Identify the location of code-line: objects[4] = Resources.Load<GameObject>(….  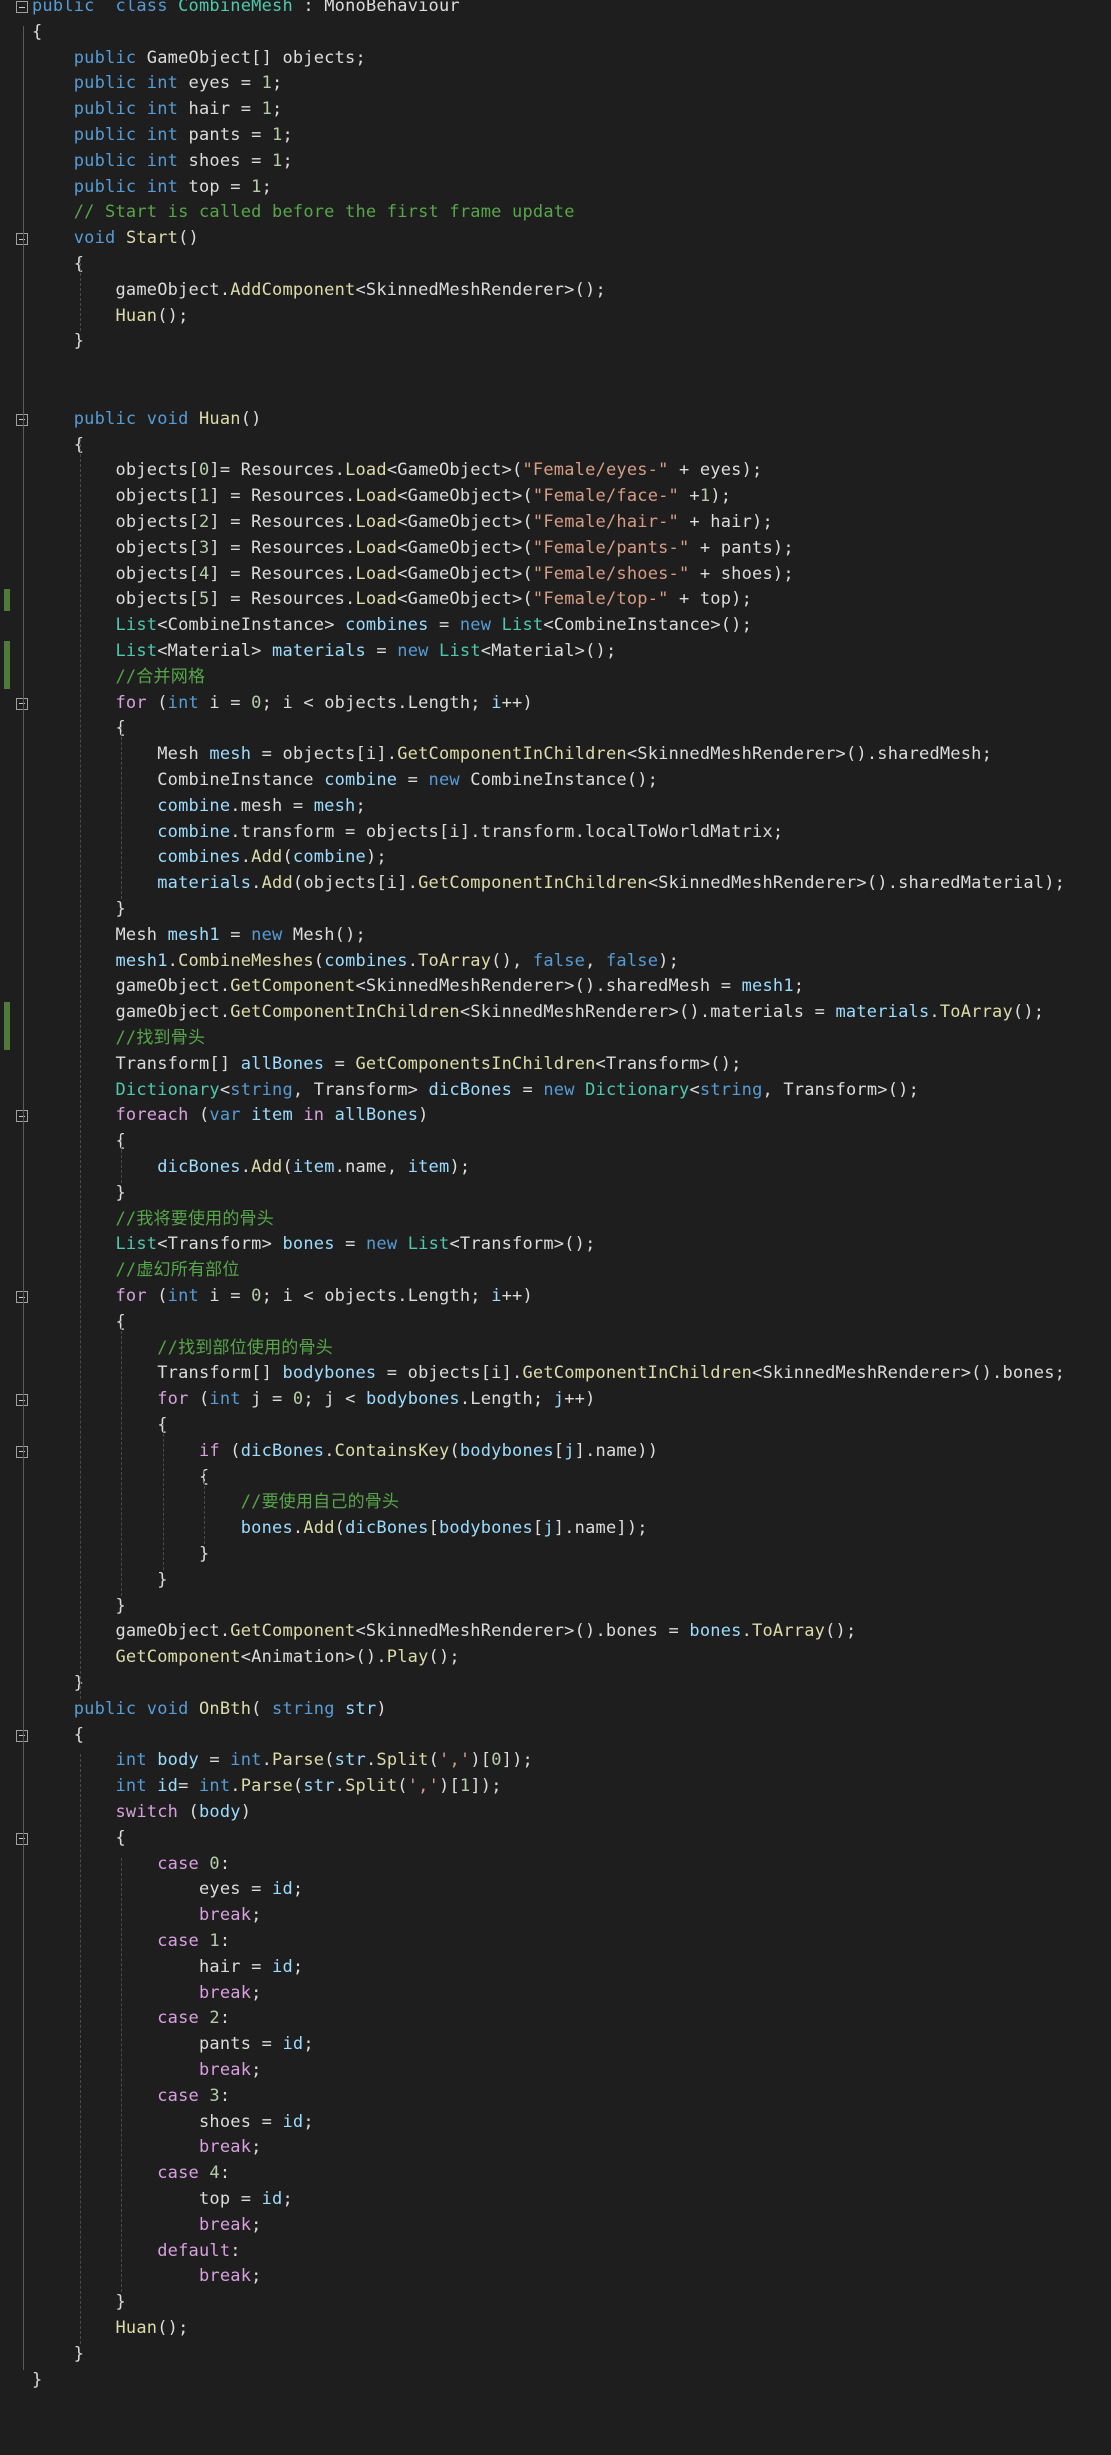
(413, 575).